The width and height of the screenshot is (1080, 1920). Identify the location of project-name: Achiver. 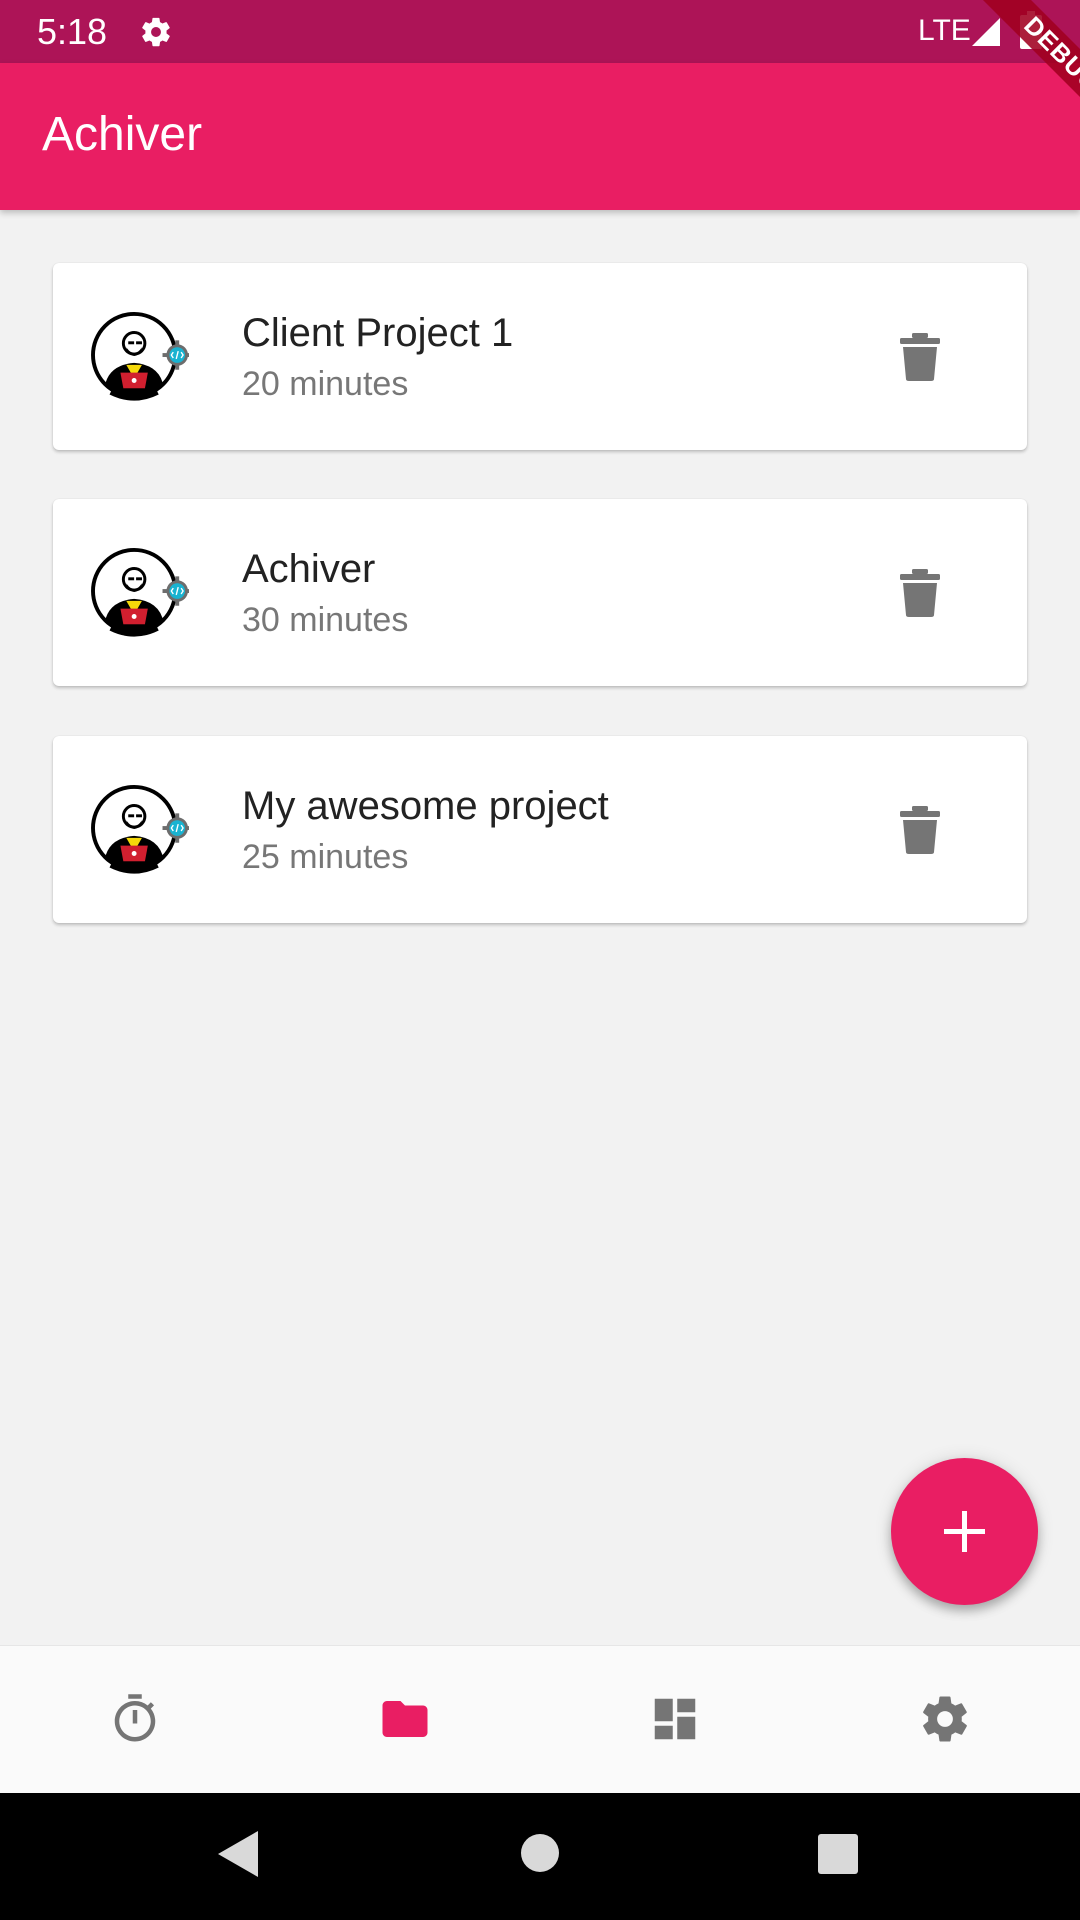
(309, 569).